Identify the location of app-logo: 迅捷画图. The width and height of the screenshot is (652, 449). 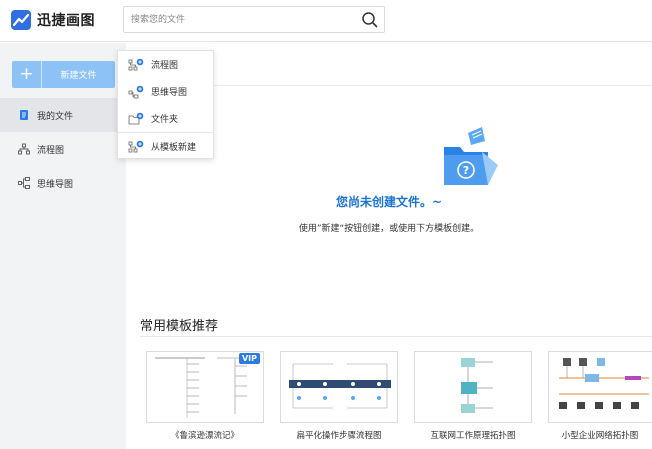
(53, 20).